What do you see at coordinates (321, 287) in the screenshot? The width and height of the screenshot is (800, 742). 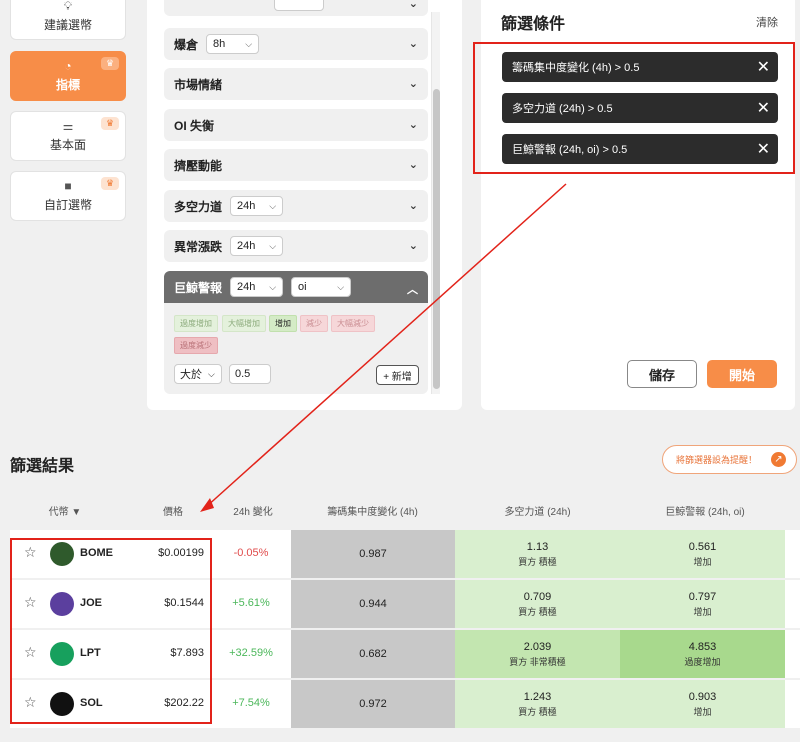 I see `metric-select: oi ⌵` at bounding box center [321, 287].